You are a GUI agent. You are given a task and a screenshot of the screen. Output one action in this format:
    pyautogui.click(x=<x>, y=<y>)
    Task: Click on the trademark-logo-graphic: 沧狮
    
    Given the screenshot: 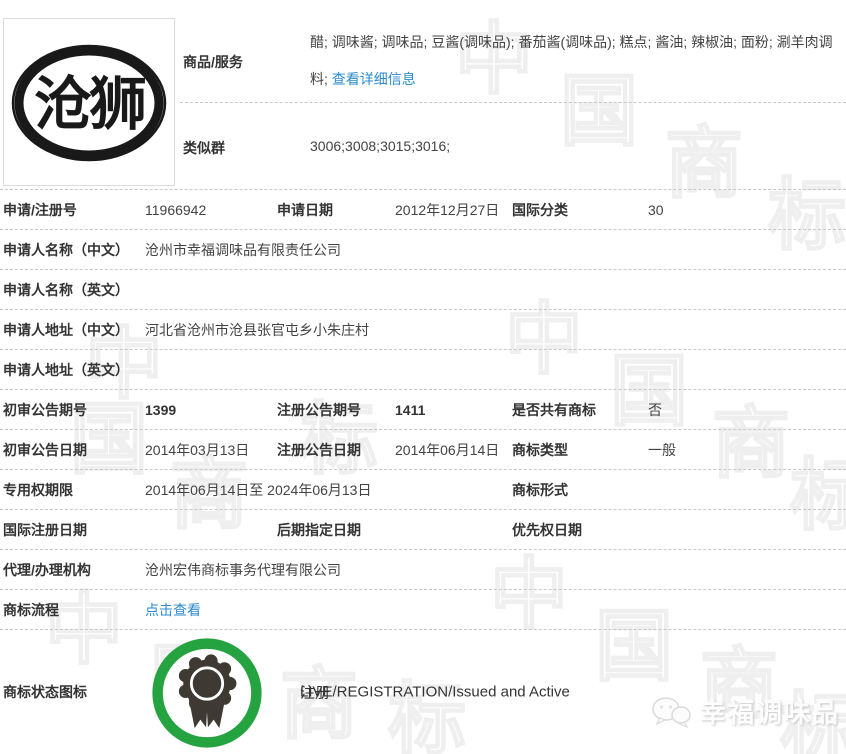 What is the action you would take?
    pyautogui.click(x=89, y=103)
    